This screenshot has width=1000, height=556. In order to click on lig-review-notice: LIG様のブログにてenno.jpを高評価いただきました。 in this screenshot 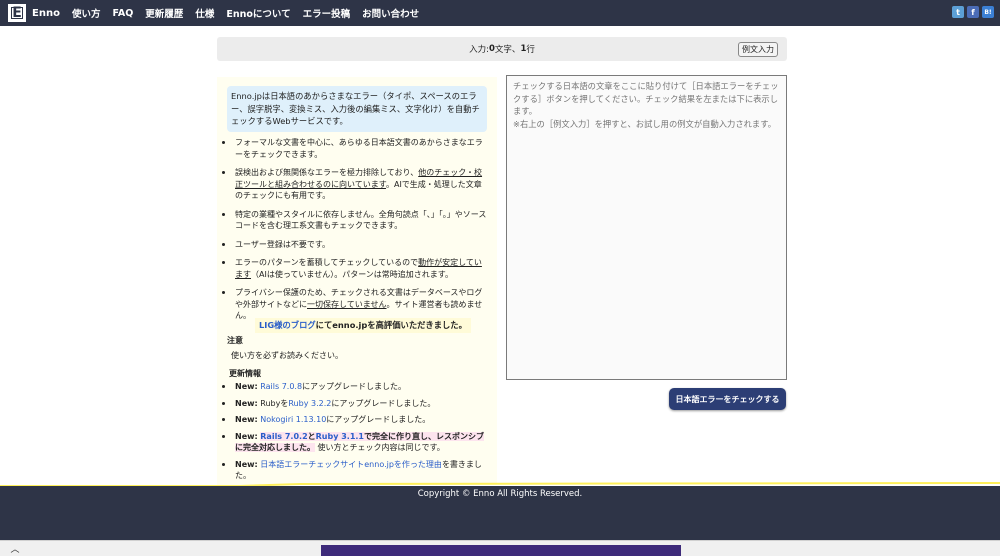, I will do `click(363, 325)`.